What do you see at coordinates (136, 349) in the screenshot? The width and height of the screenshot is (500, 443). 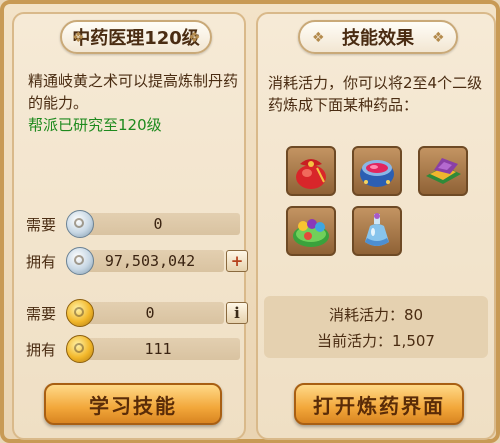 I see `owned-gold-row: 拥有 111` at bounding box center [136, 349].